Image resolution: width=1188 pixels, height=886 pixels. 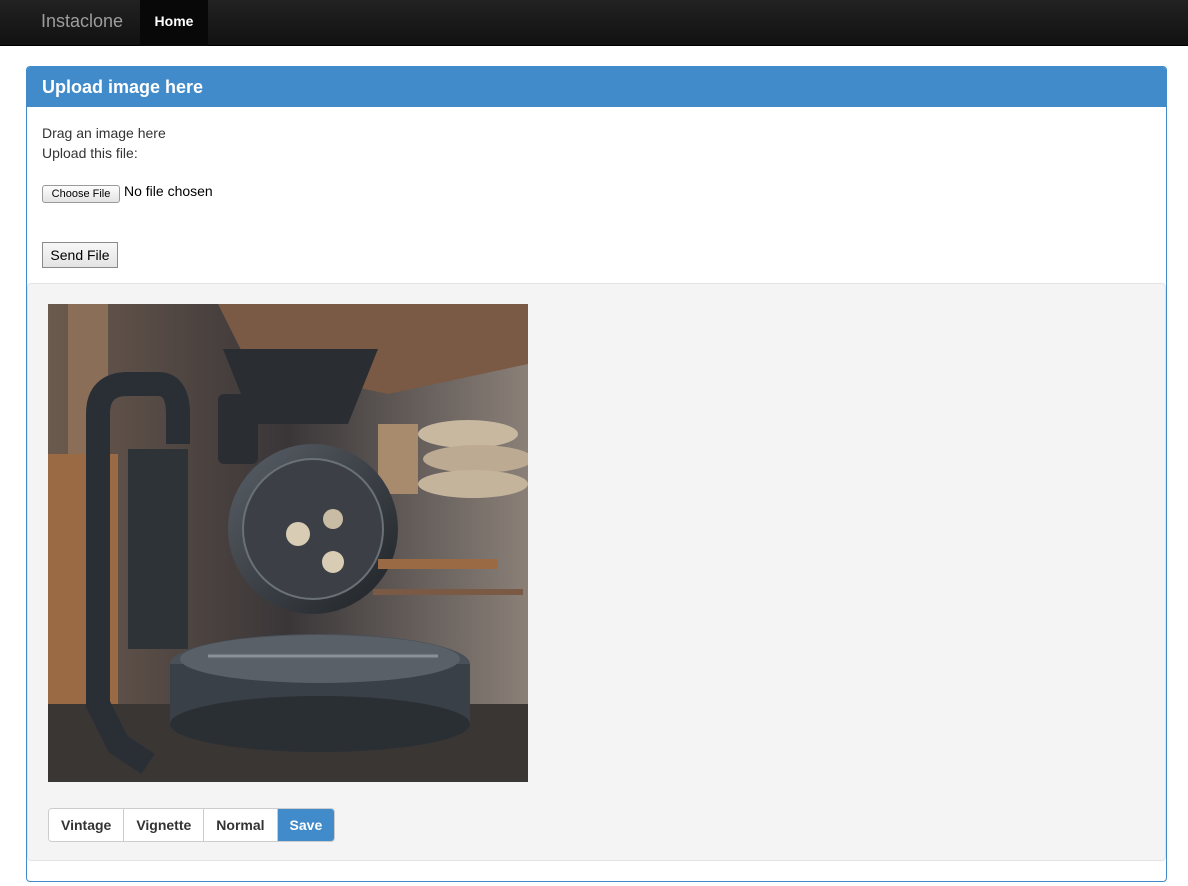 What do you see at coordinates (241, 825) in the screenshot?
I see `normal-filter-button: Normal` at bounding box center [241, 825].